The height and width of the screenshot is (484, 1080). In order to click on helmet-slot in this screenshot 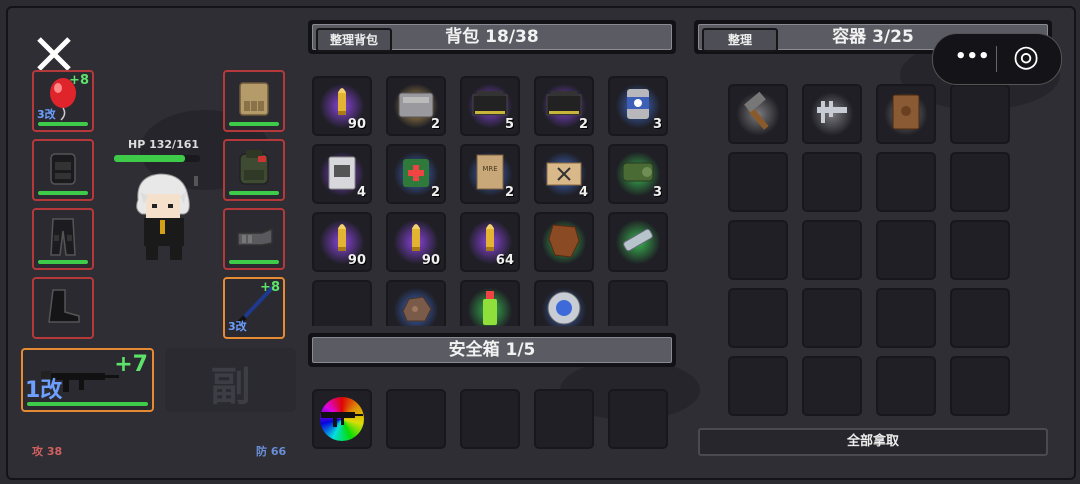, I will do `click(63, 170)`.